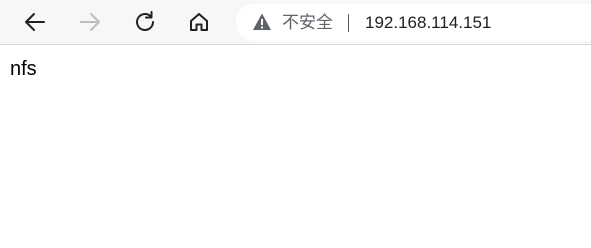 This screenshot has height=248, width=591. What do you see at coordinates (428, 23) in the screenshot?
I see `url-text: 192.168.114.151` at bounding box center [428, 23].